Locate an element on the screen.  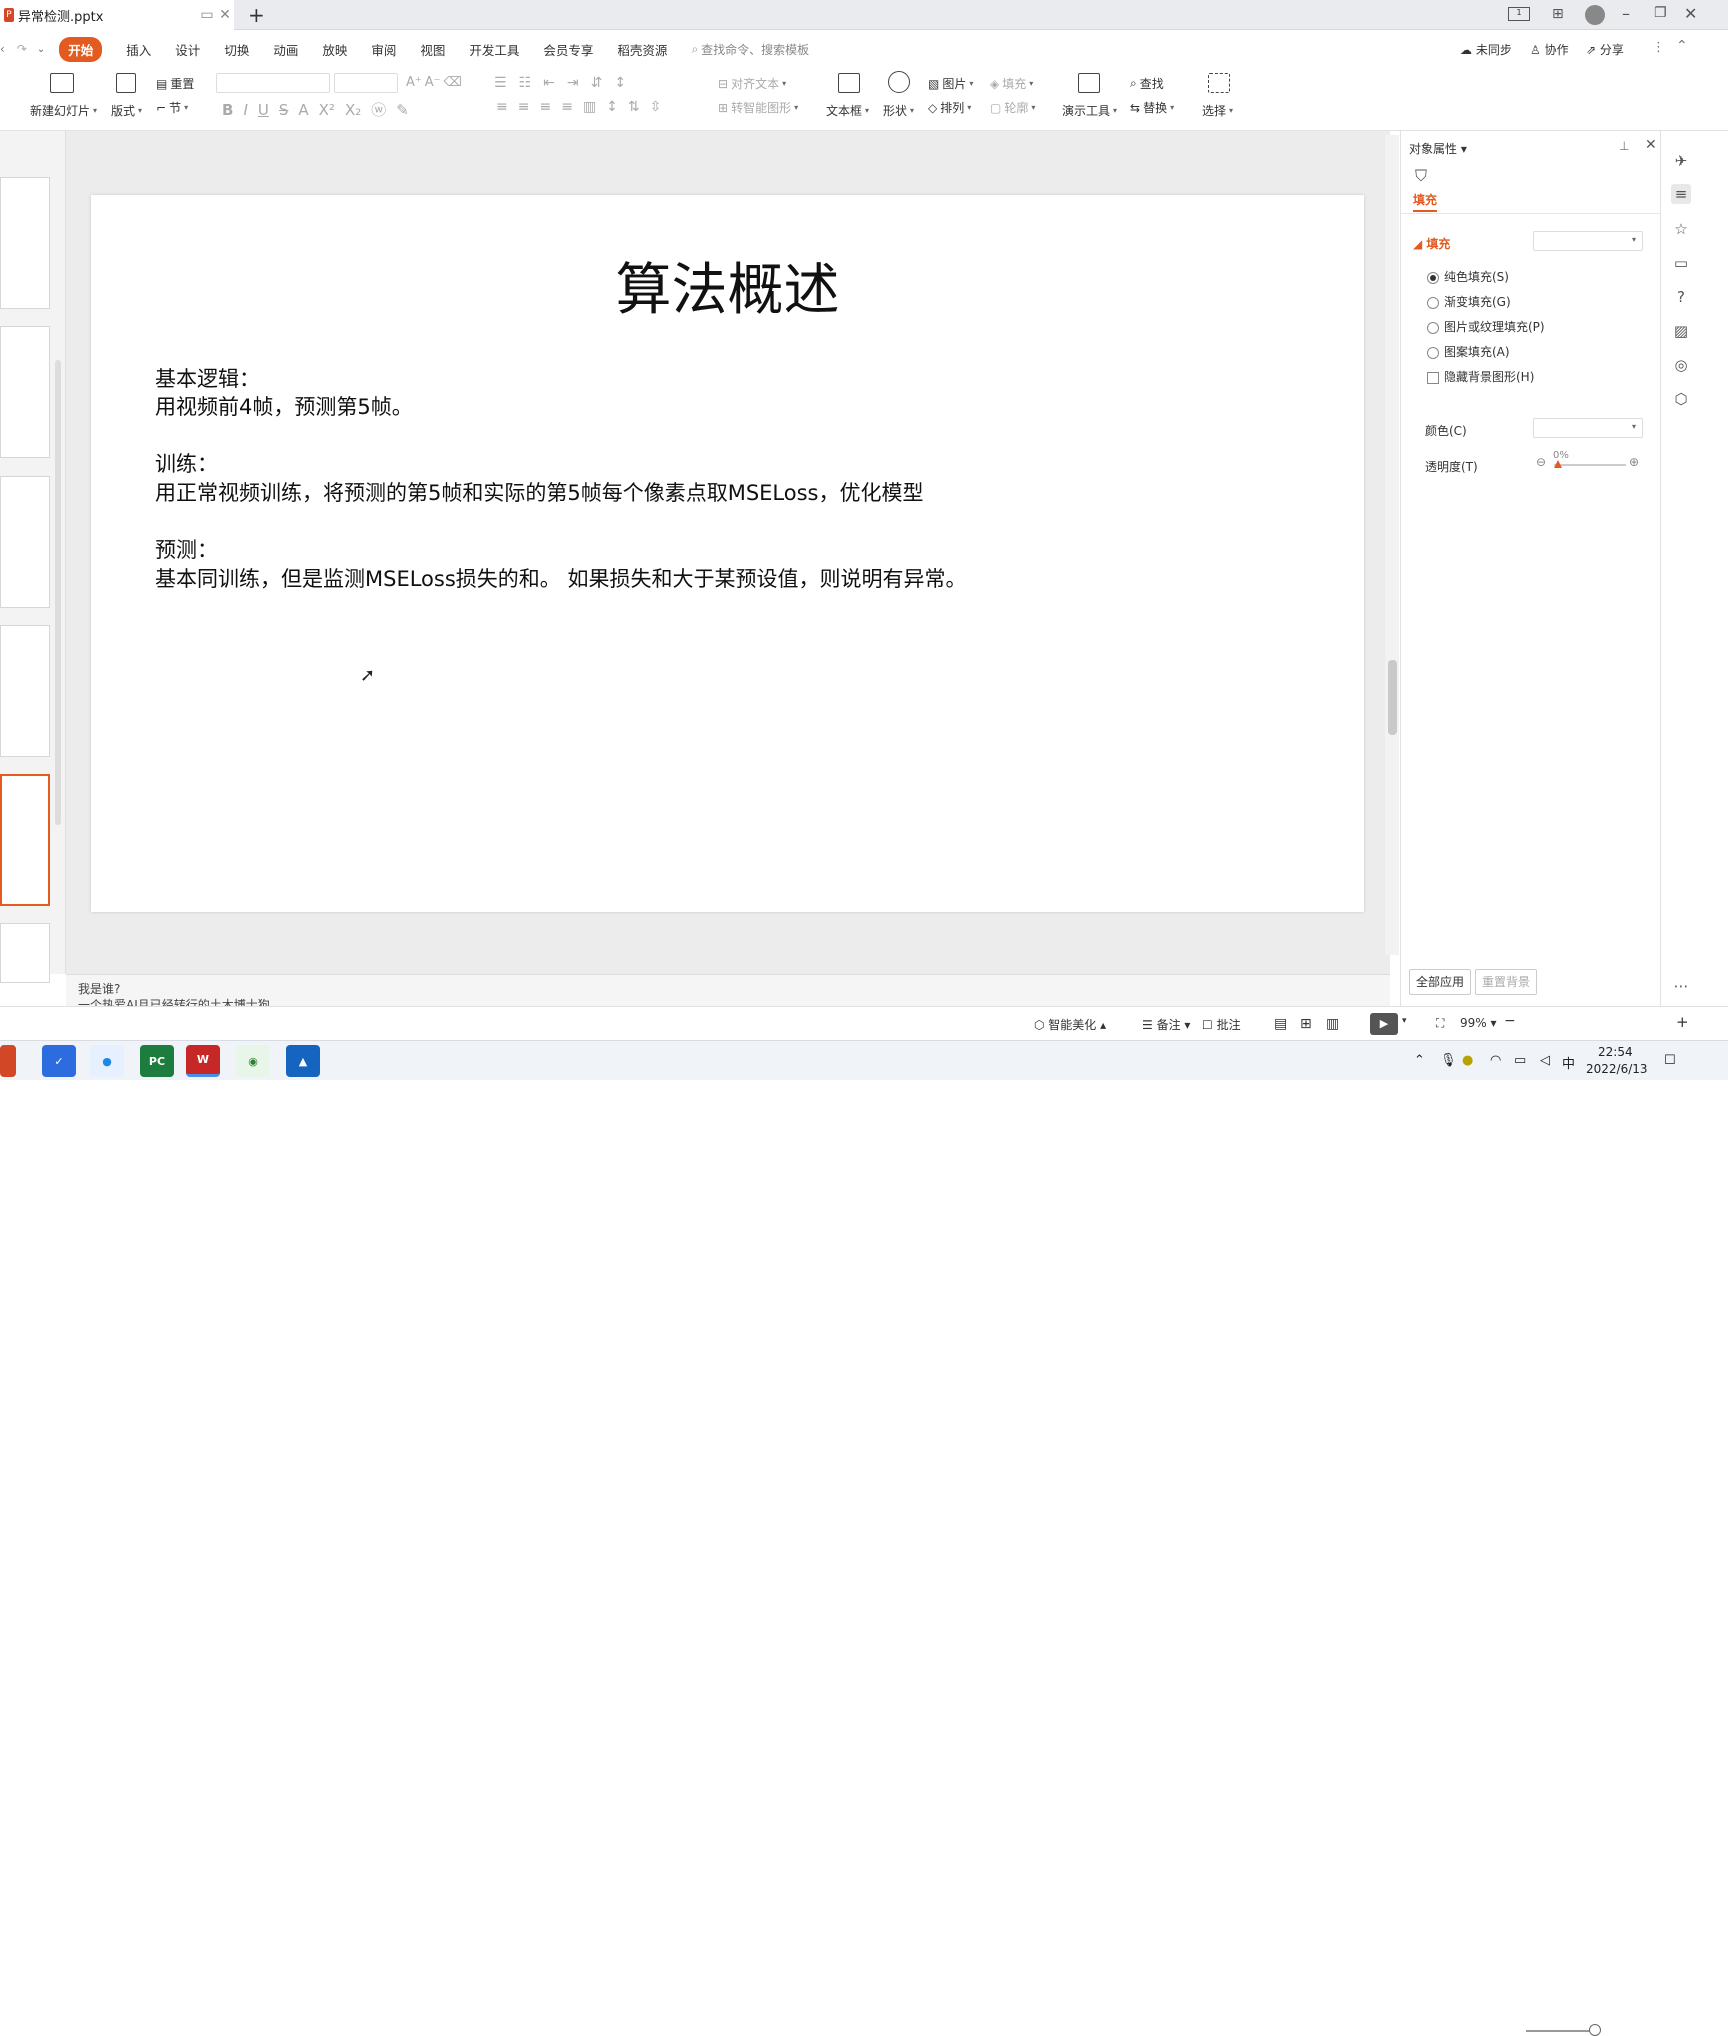
volume-icon: ◁ is located at coordinates (1545, 1060).